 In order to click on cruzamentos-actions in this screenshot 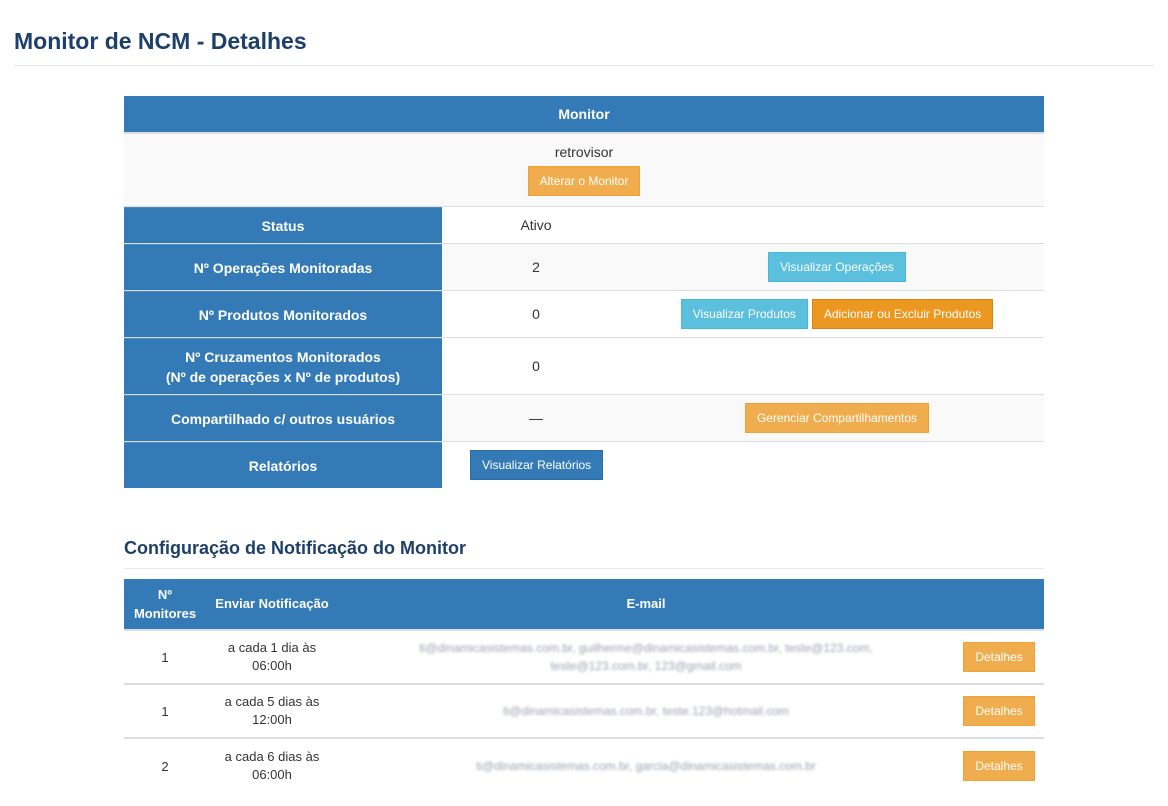, I will do `click(837, 366)`.